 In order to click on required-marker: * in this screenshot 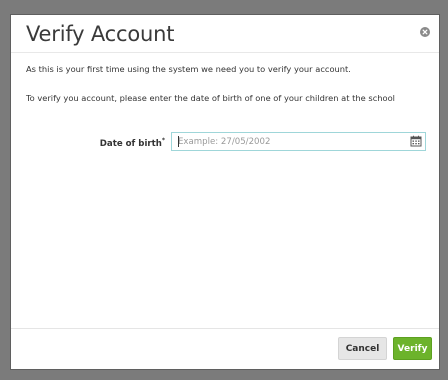, I will do `click(163, 140)`.